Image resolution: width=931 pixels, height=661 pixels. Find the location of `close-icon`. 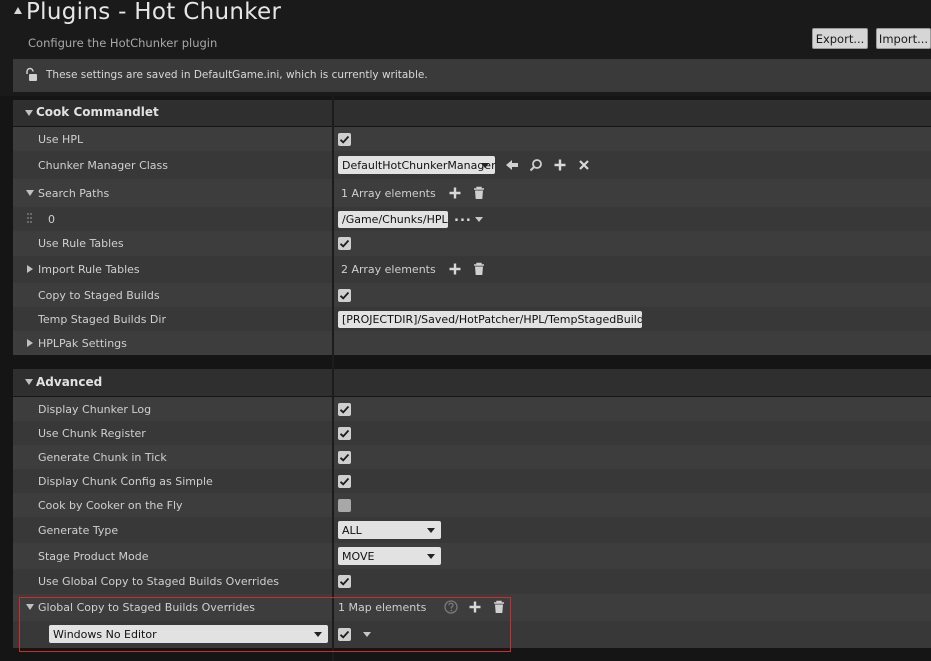

close-icon is located at coordinates (584, 165).